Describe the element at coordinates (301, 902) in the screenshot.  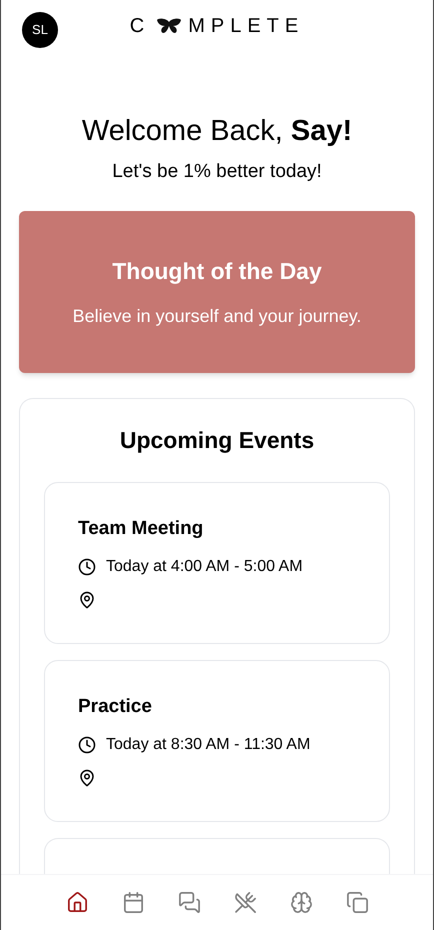
I see `brain-icon` at that location.